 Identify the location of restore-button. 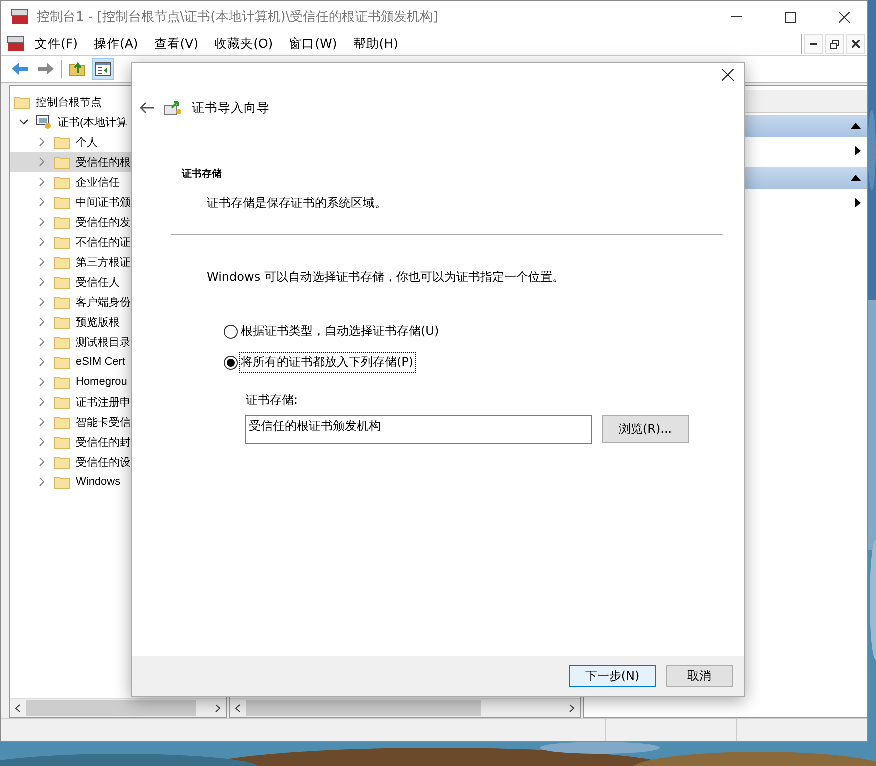
(834, 44).